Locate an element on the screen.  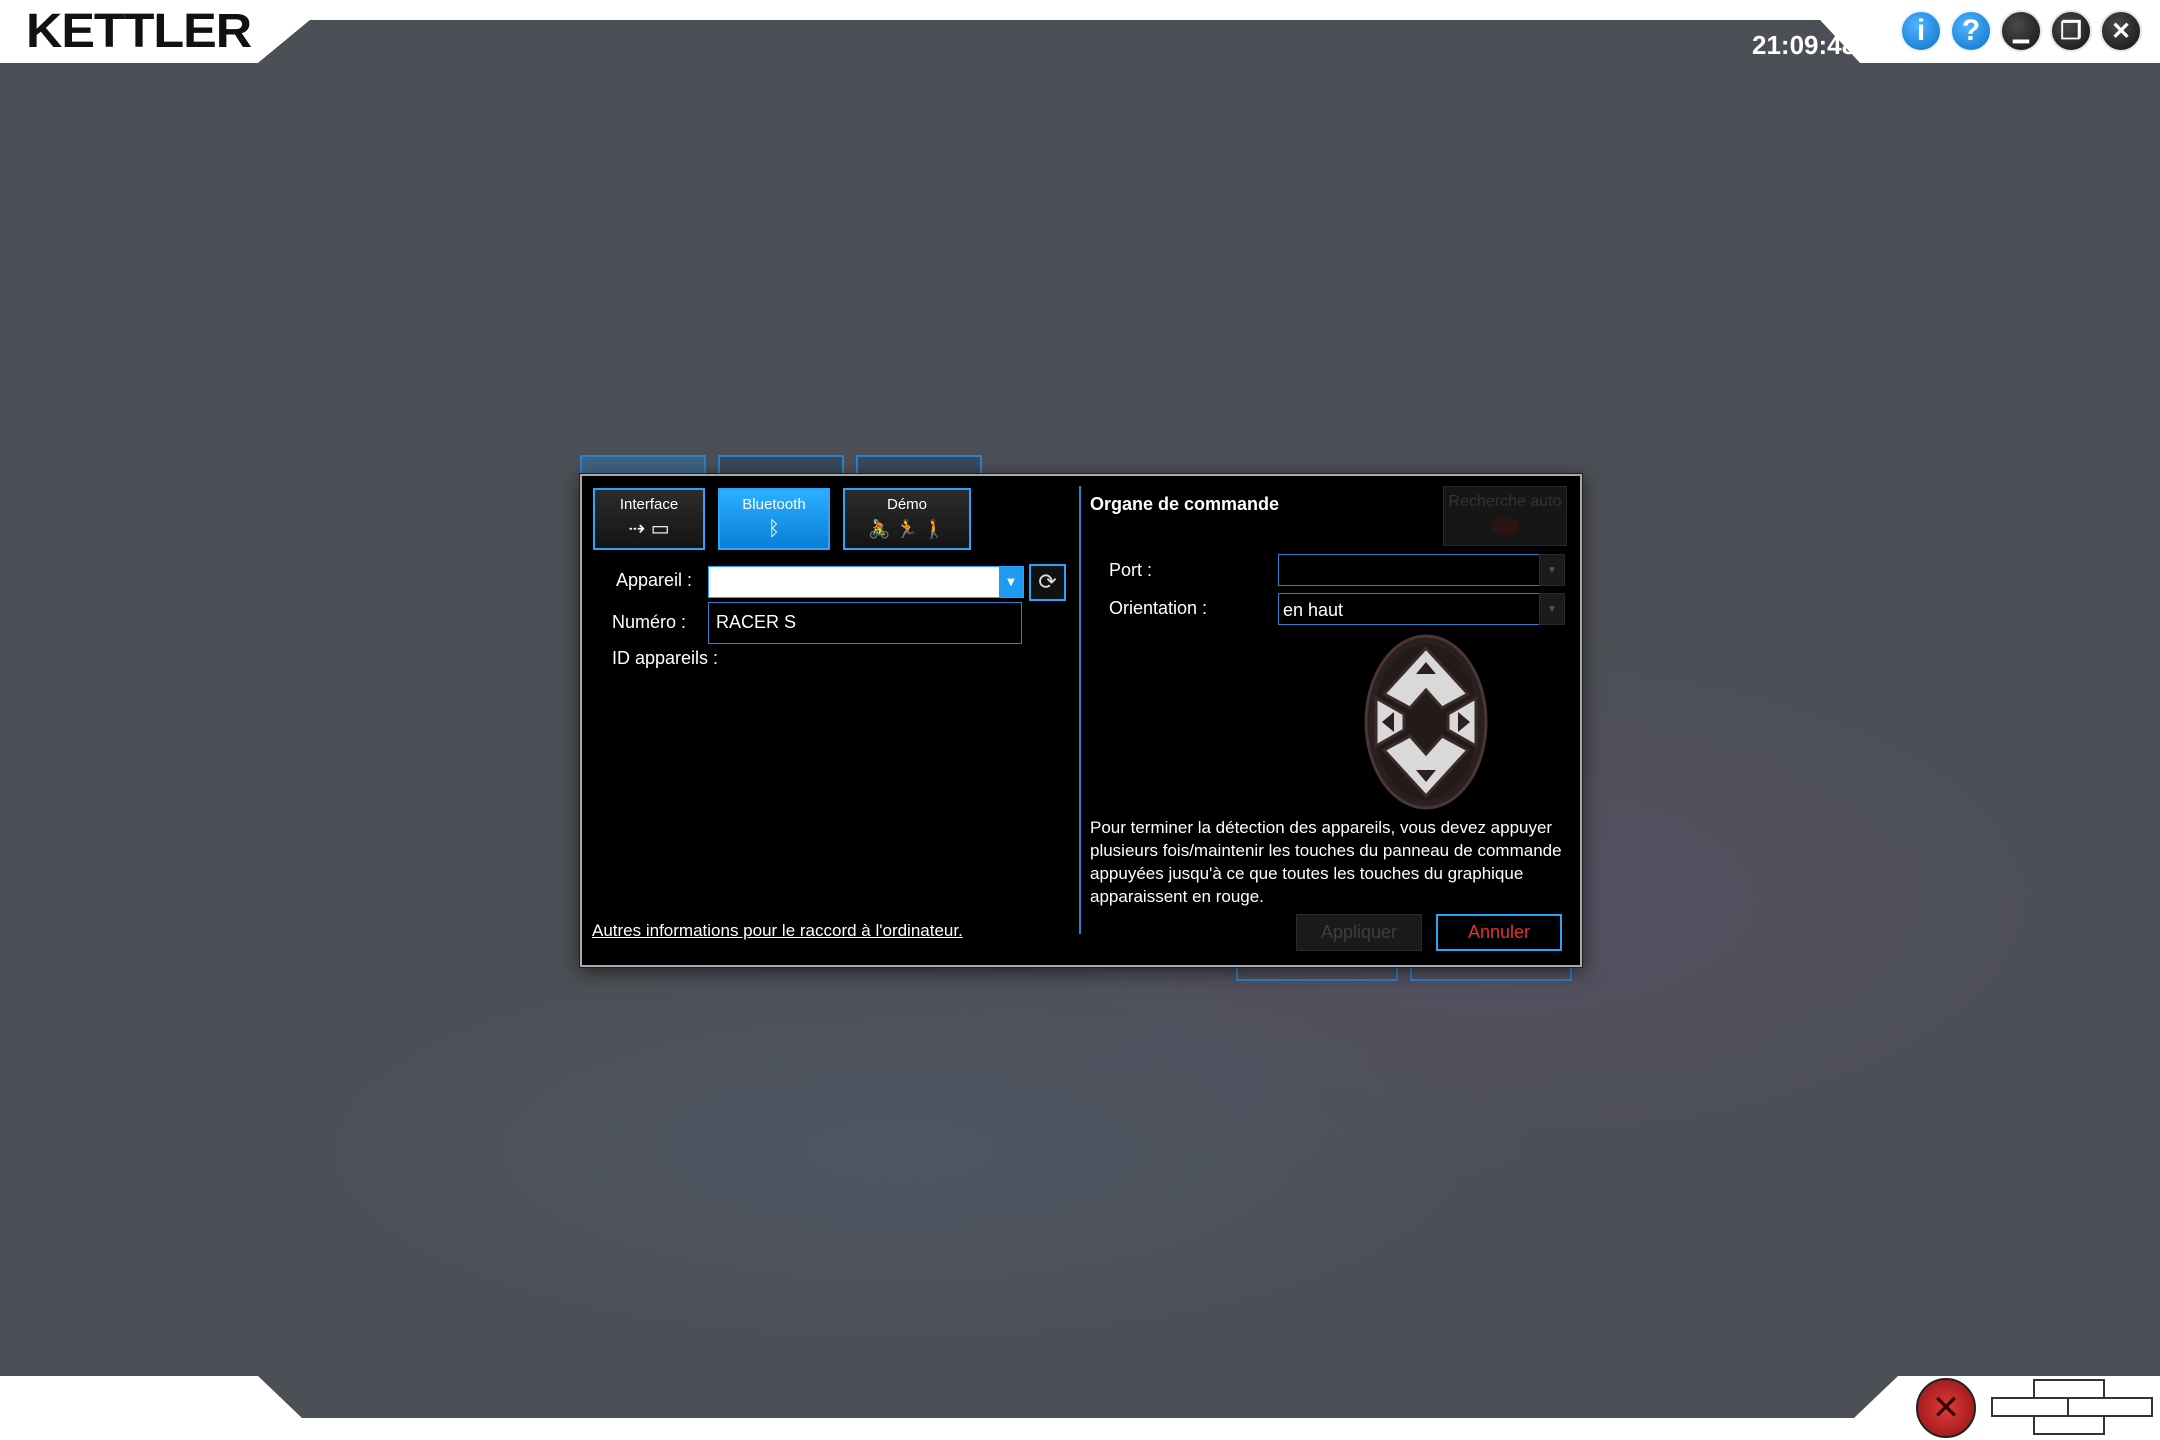
connection-status-icon is located at coordinates (2072, 1407).